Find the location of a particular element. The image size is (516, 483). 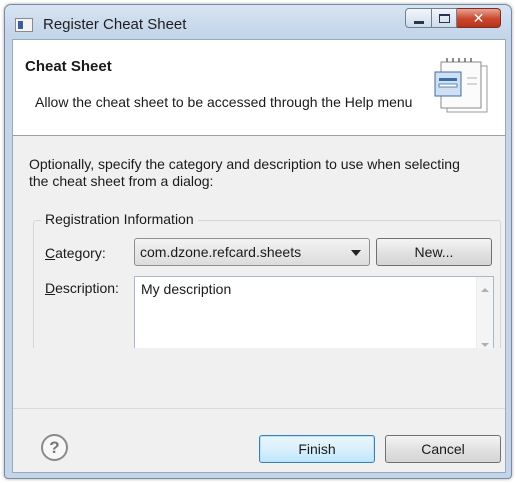

minimize-button is located at coordinates (418, 18).